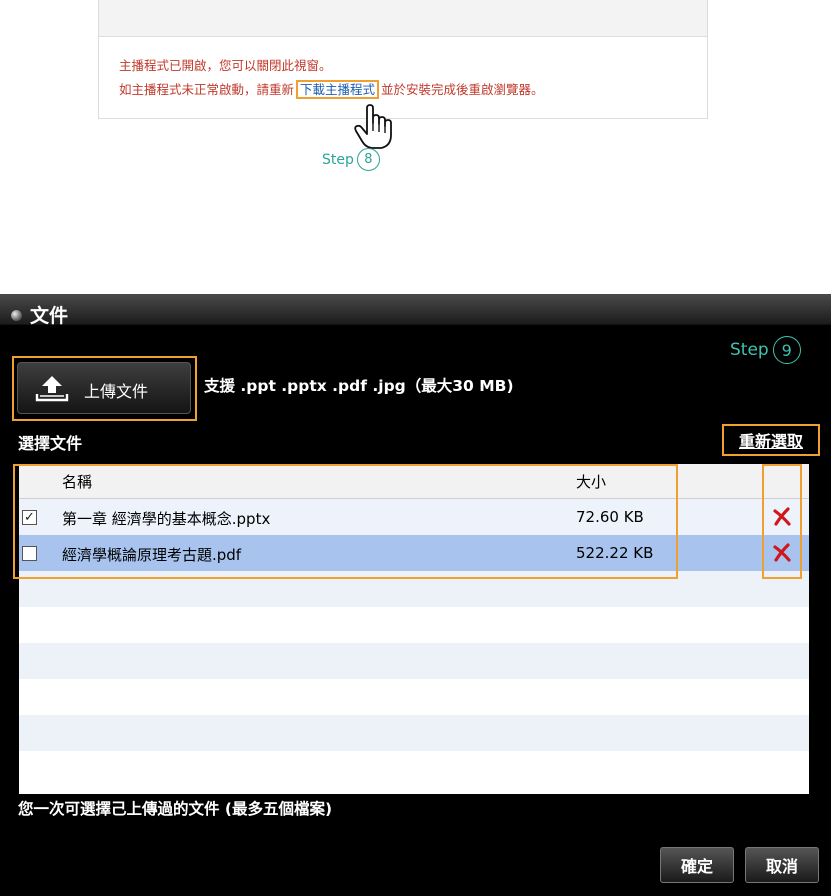  What do you see at coordinates (116, 391) in the screenshot?
I see `upload-button-label: 上傳文件` at bounding box center [116, 391].